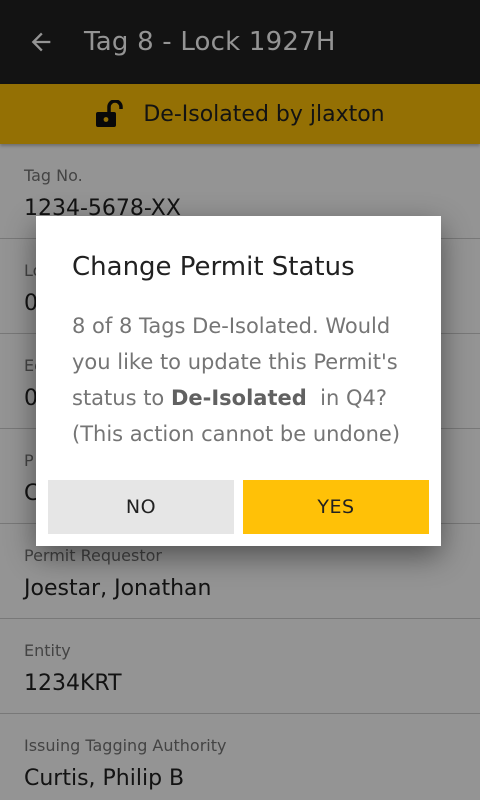 Image resolution: width=480 pixels, height=800 pixels. I want to click on dialog-message-status: De-Isolated, so click(238, 398).